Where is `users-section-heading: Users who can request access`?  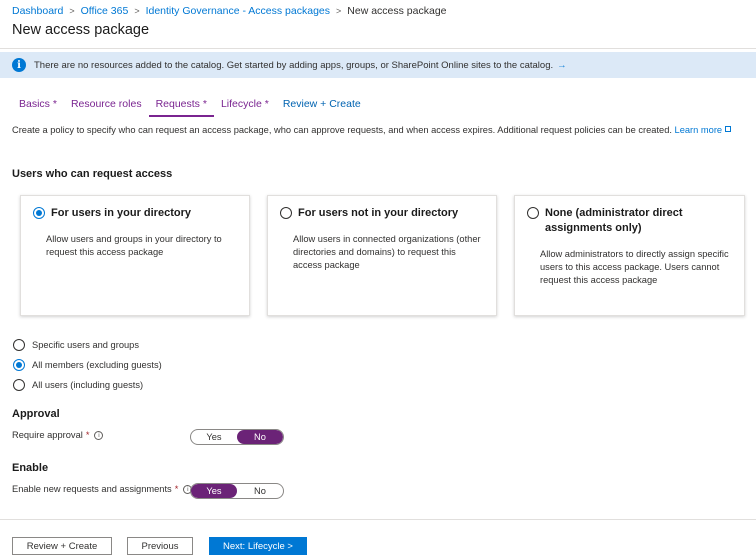 users-section-heading: Users who can request access is located at coordinates (92, 174).